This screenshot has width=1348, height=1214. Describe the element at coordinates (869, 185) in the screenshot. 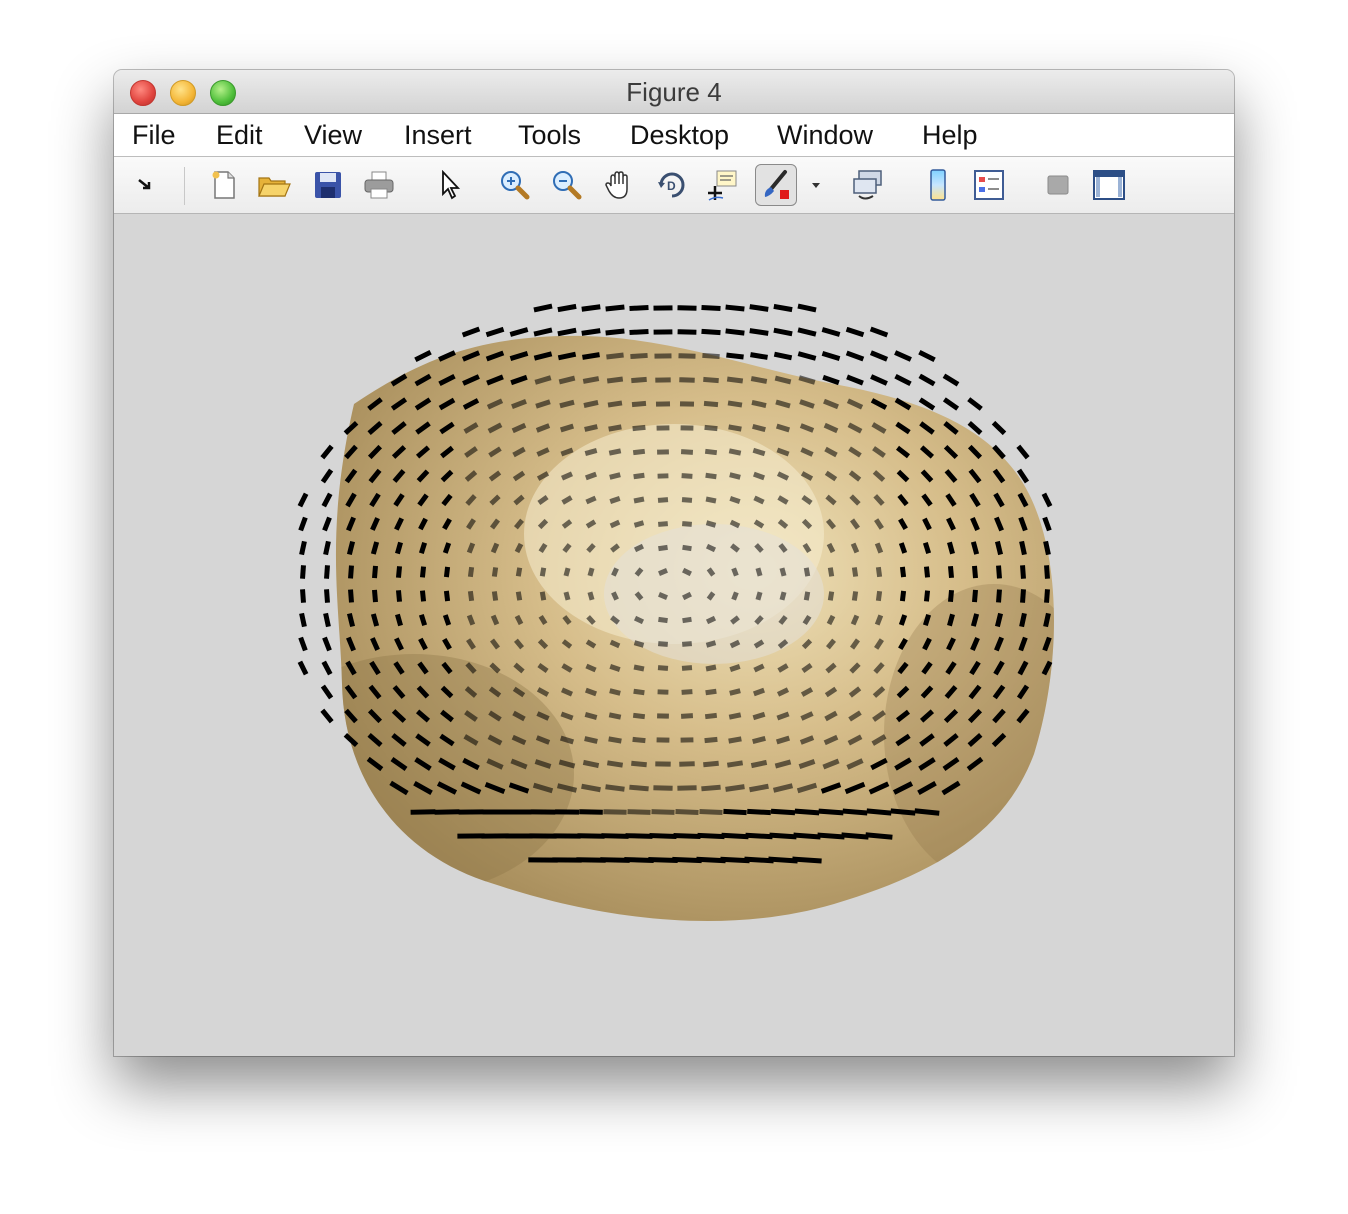

I see `link-plot-icon` at that location.